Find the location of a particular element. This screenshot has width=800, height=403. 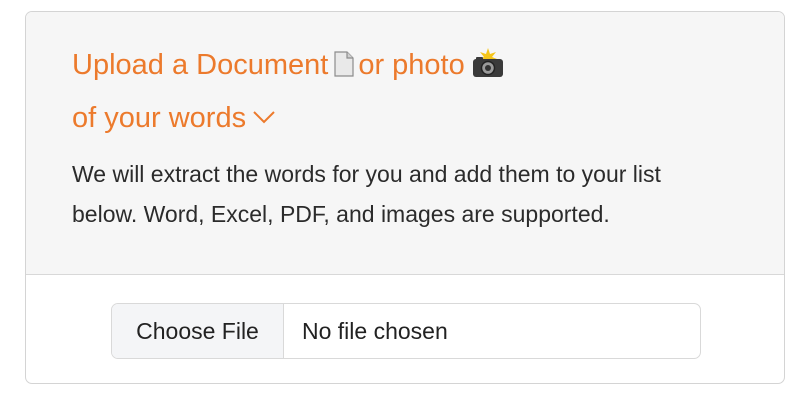

upload-heading-words-text: of your words is located at coordinates (159, 118).